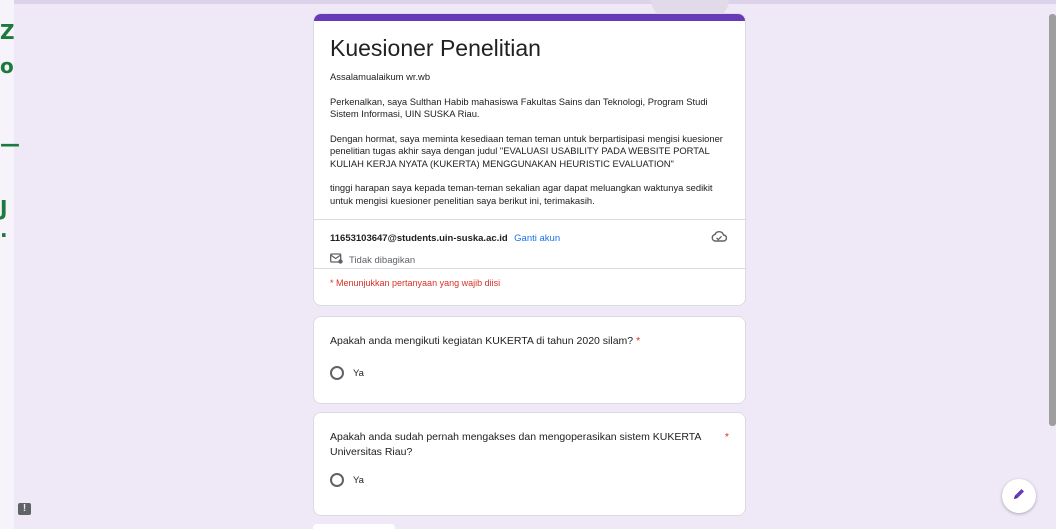  I want to click on top-border, so click(528, 2).